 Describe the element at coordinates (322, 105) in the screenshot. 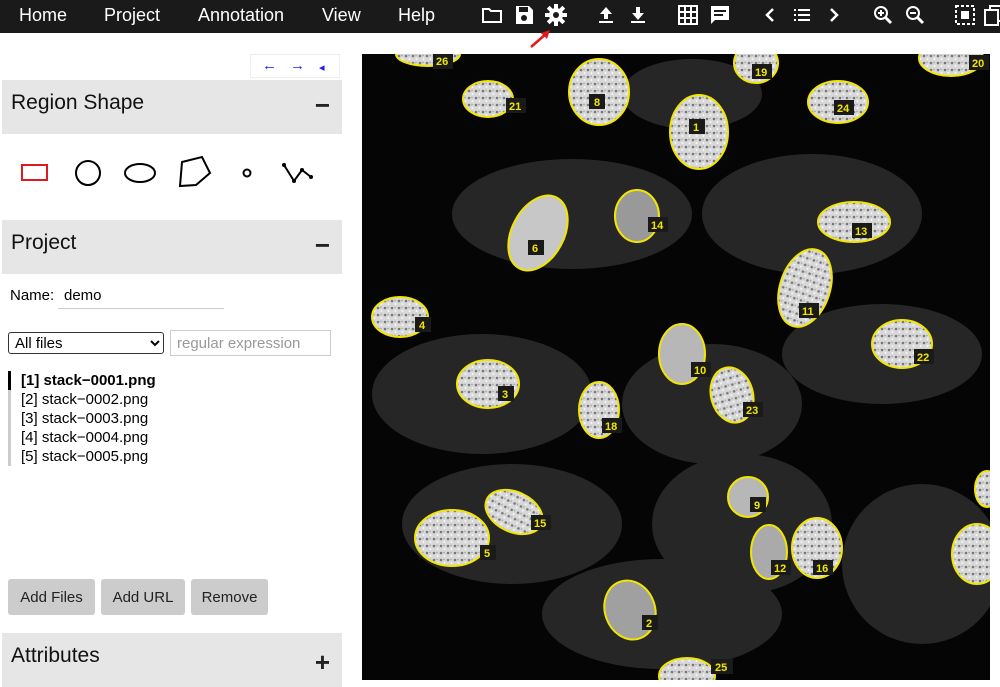

I see `region-shape-collapse-toggle: −` at that location.